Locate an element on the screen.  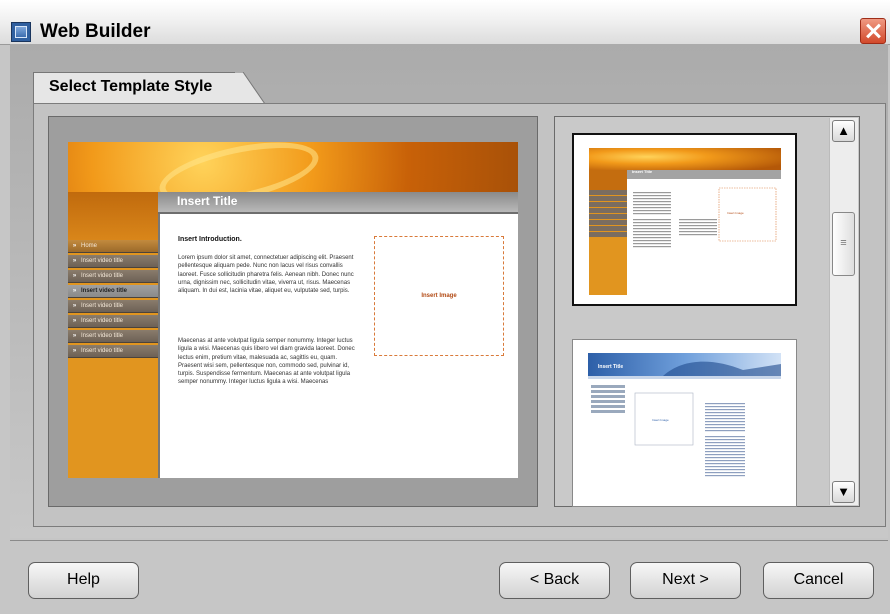
preview-header-banner is located at coordinates (293, 167).